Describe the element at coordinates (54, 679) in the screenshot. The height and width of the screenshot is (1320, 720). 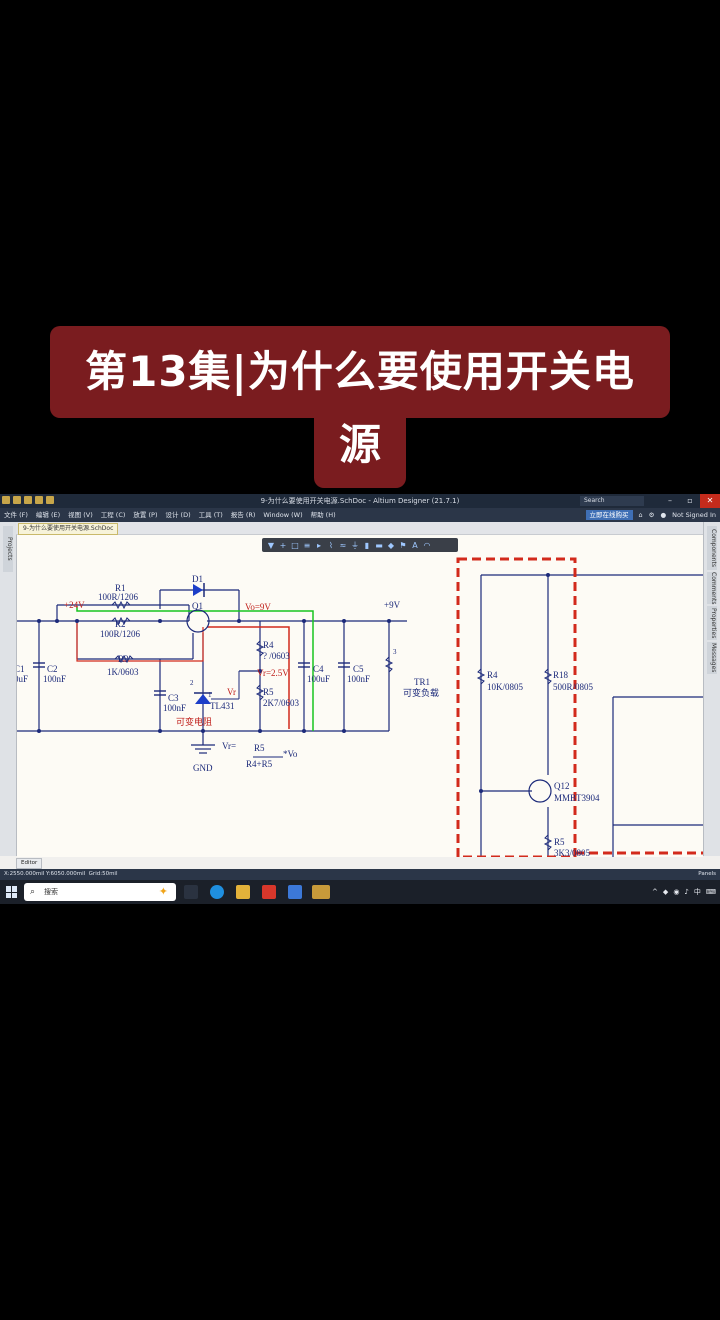
I see `value-c2: 100nF` at that location.